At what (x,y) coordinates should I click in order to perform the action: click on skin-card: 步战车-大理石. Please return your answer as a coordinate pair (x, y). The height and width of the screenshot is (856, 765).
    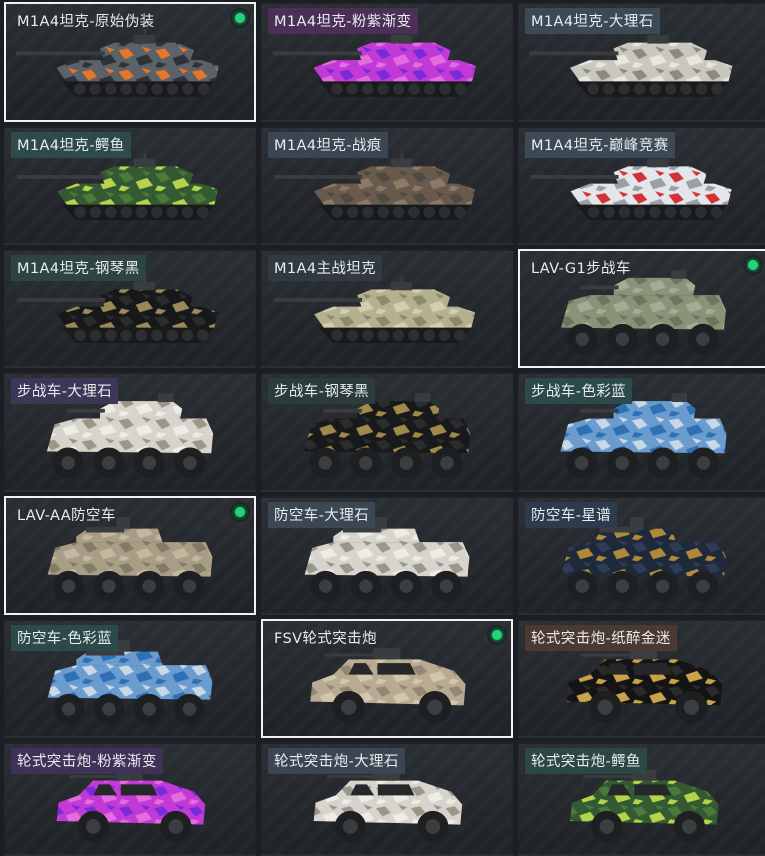
    Looking at the image, I should click on (130, 432).